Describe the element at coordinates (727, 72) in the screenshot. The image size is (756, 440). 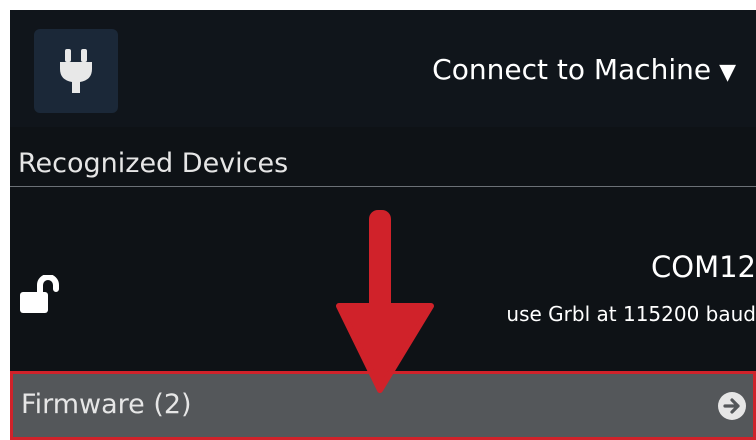
I see `caret-down-icon: ▼` at that location.